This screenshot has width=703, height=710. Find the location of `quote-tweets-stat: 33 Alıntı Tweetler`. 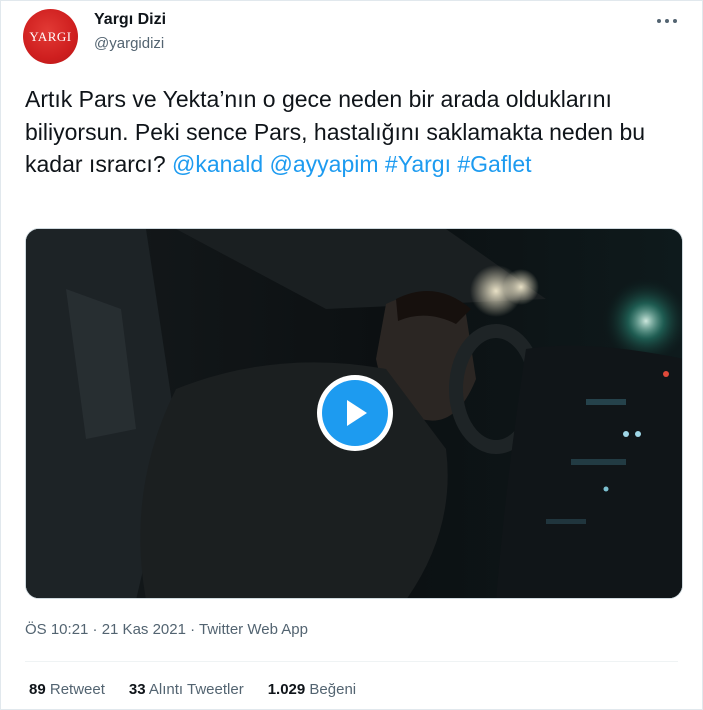

quote-tweets-stat: 33 Alıntı Tweetler is located at coordinates (186, 689).